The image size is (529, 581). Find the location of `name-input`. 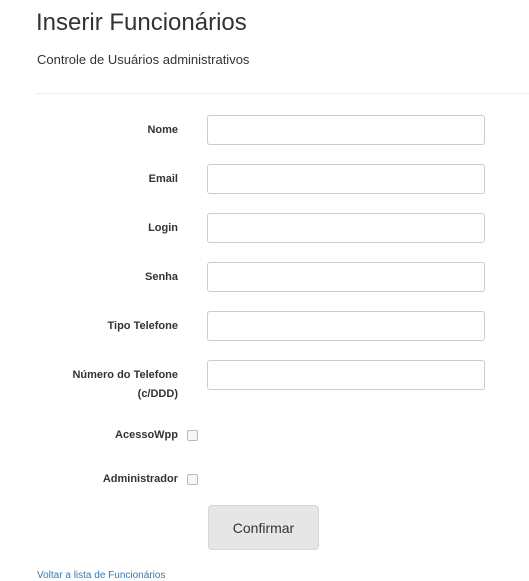

name-input is located at coordinates (346, 130).